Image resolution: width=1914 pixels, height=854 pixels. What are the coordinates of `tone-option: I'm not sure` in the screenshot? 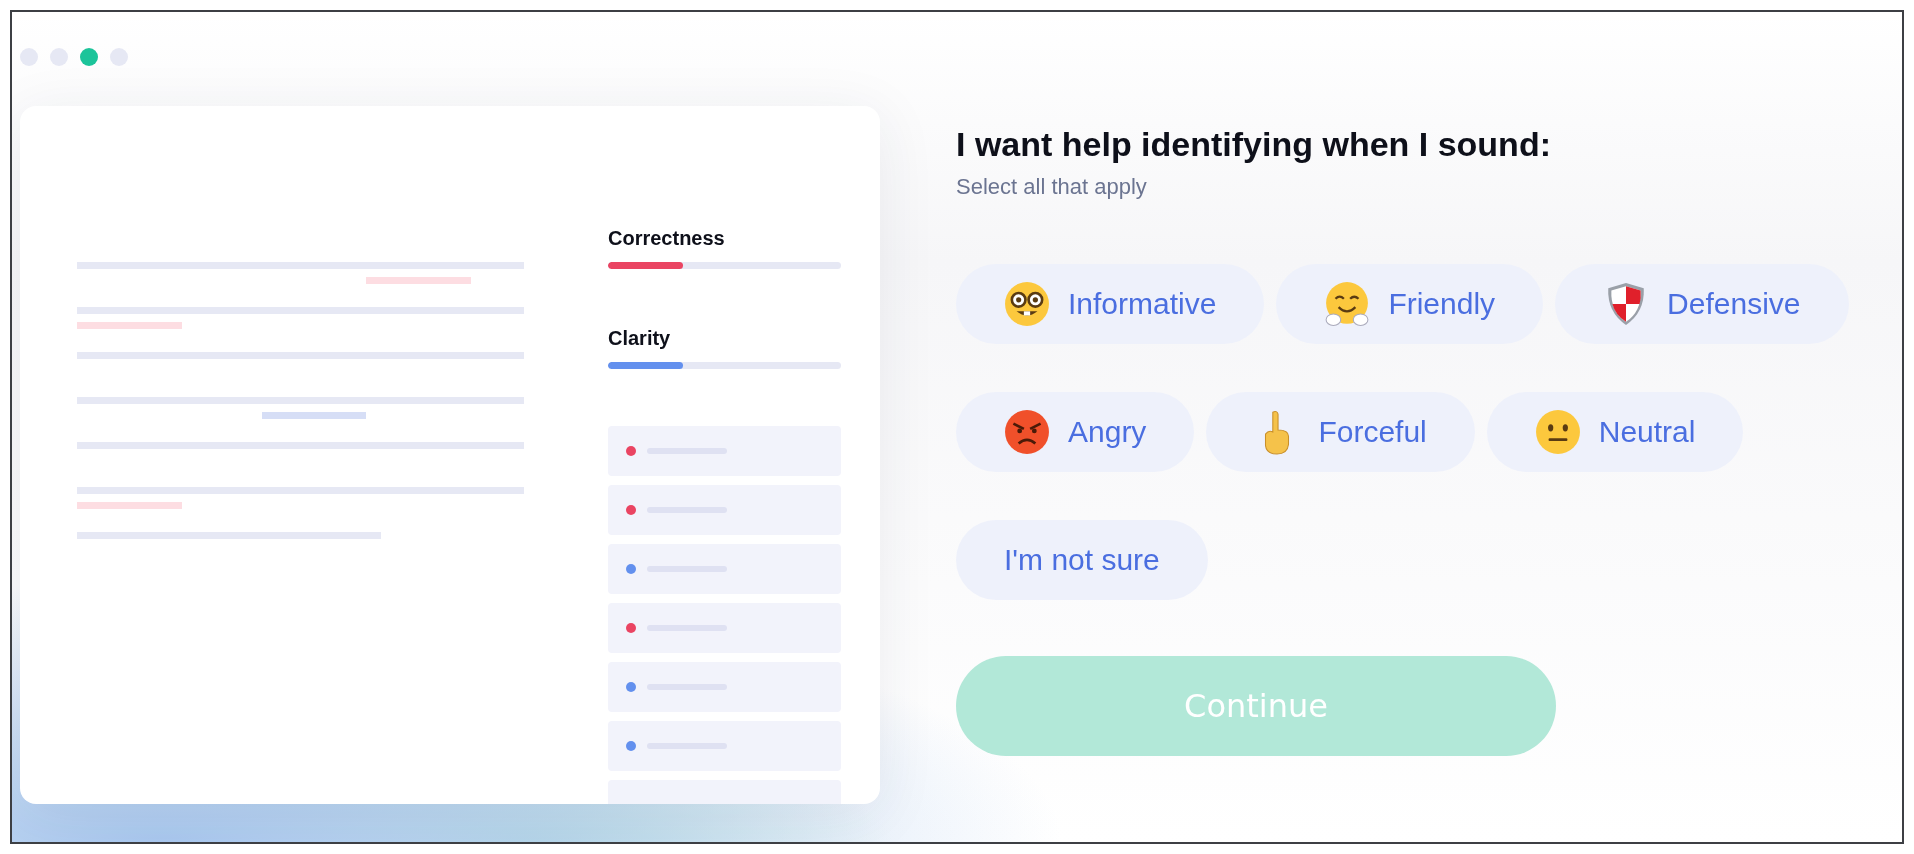 It's located at (1082, 560).